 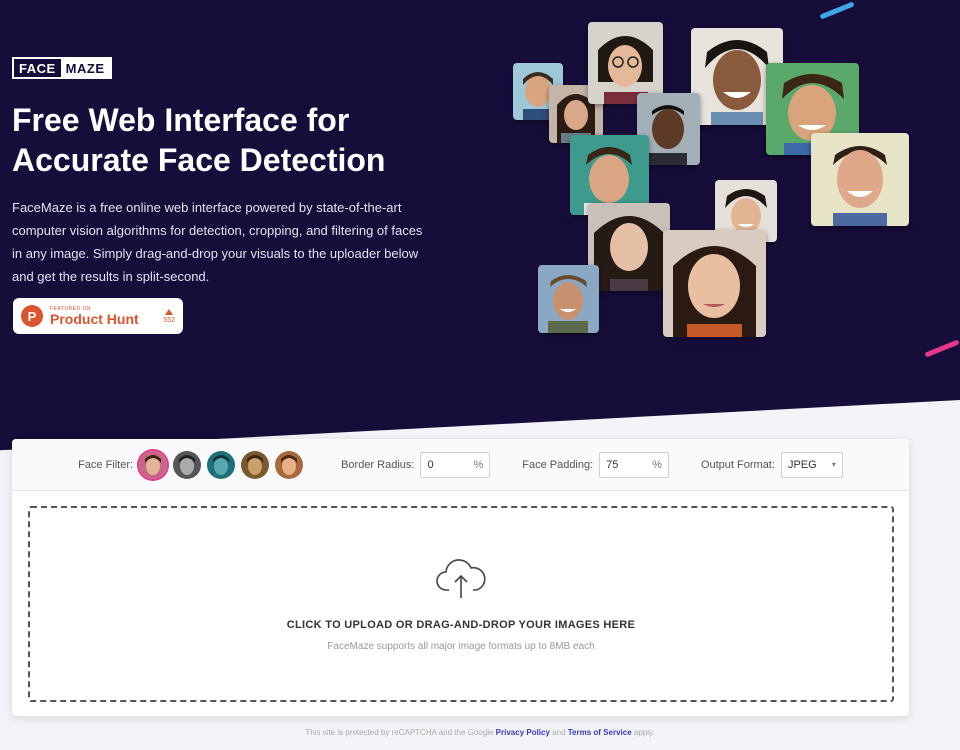 What do you see at coordinates (657, 464) in the screenshot?
I see `face-padding-unit: %` at bounding box center [657, 464].